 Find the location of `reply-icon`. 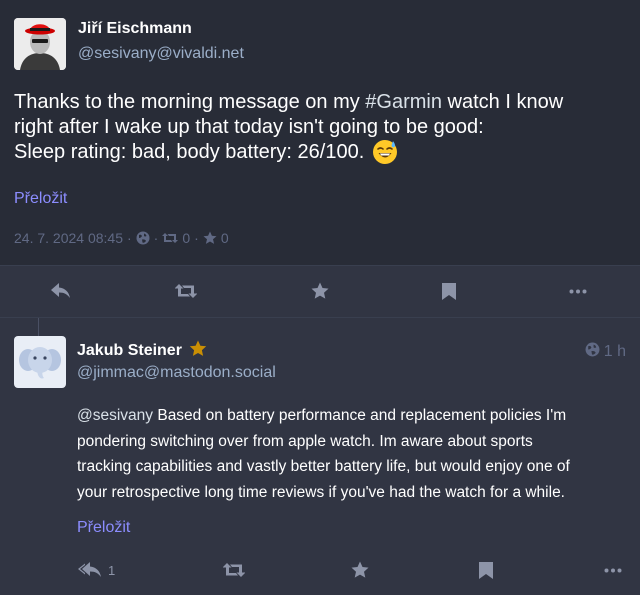

reply-icon is located at coordinates (60, 290).